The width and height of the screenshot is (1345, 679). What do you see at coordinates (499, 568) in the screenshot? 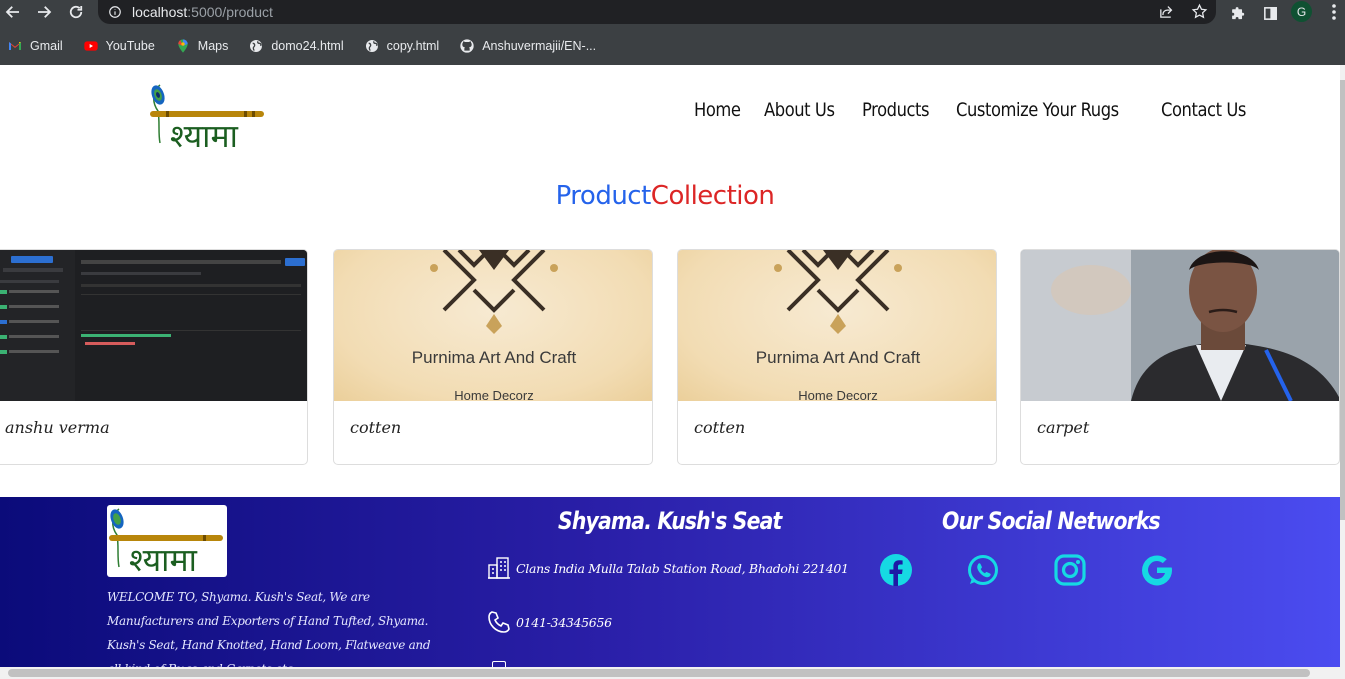
I see `building-icon` at bounding box center [499, 568].